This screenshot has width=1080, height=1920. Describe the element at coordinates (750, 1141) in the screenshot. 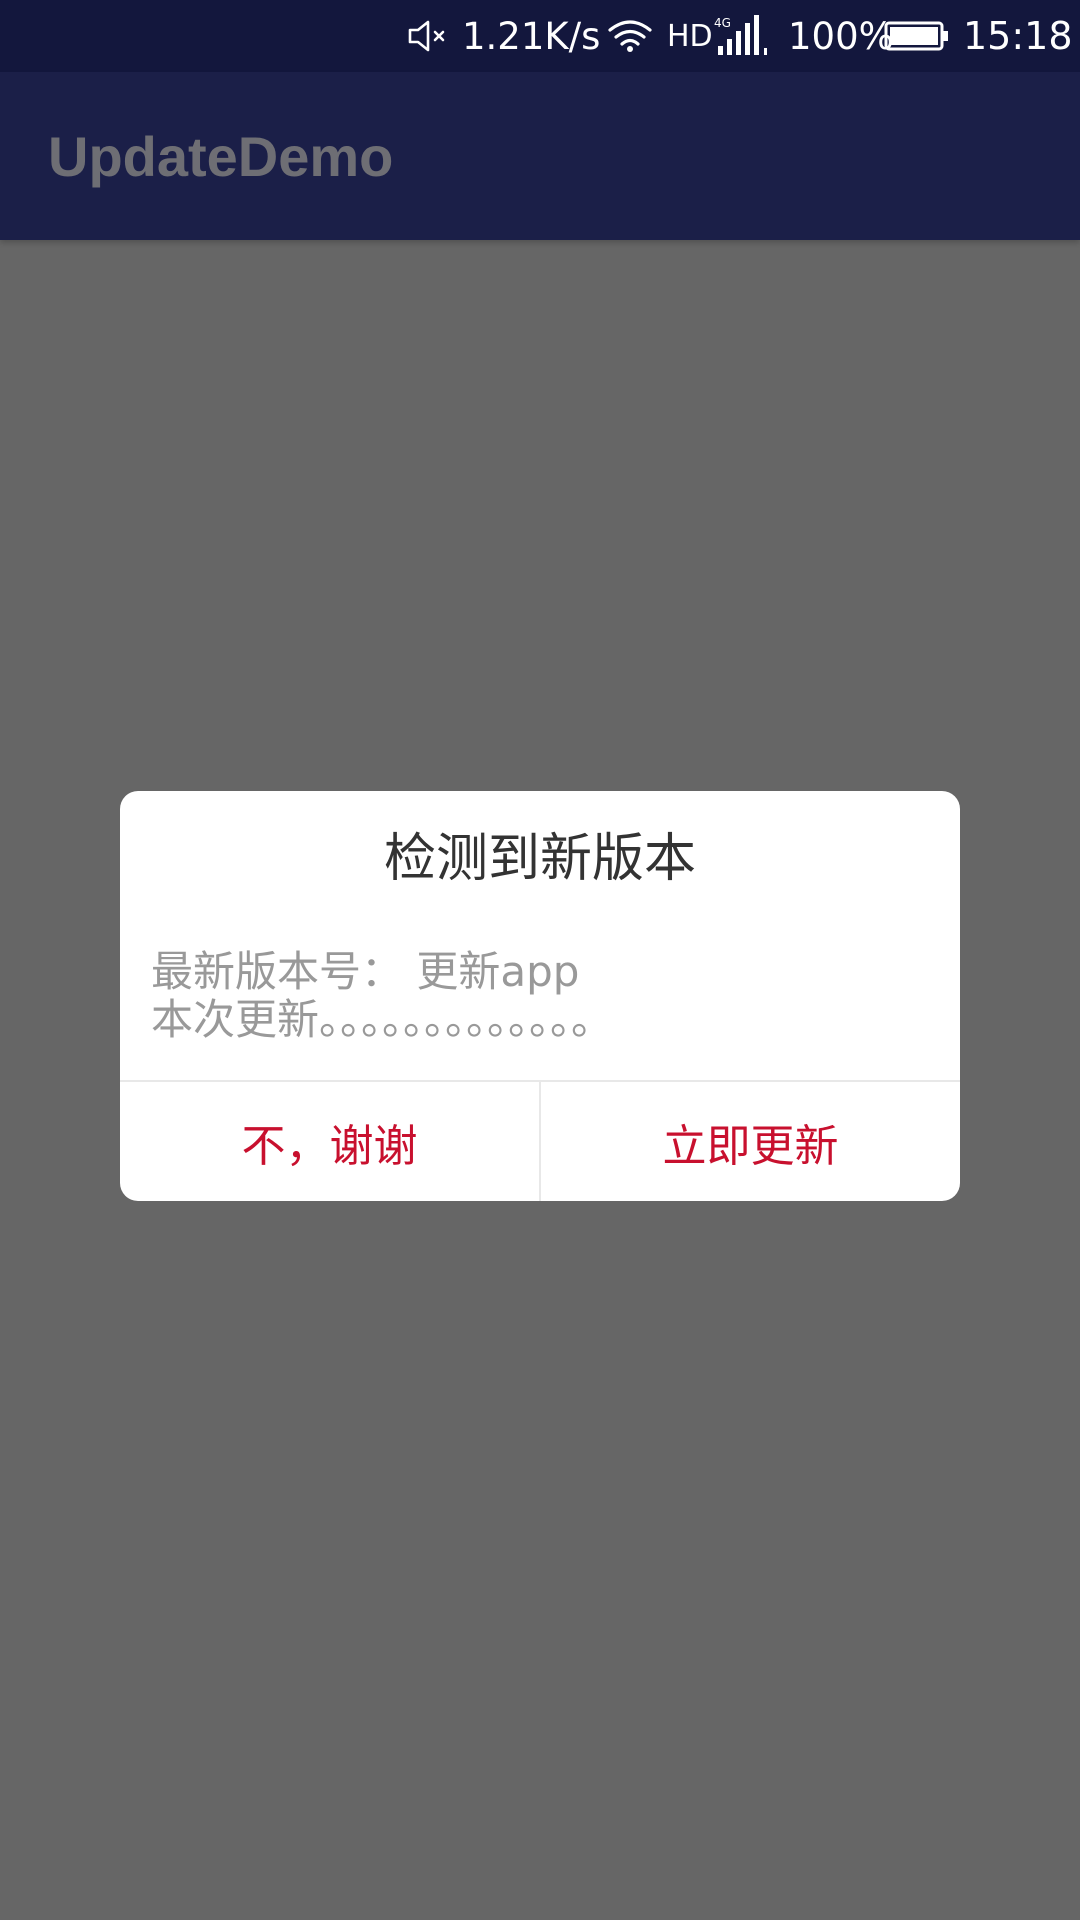

I see `update-now-button: 立即更新` at that location.